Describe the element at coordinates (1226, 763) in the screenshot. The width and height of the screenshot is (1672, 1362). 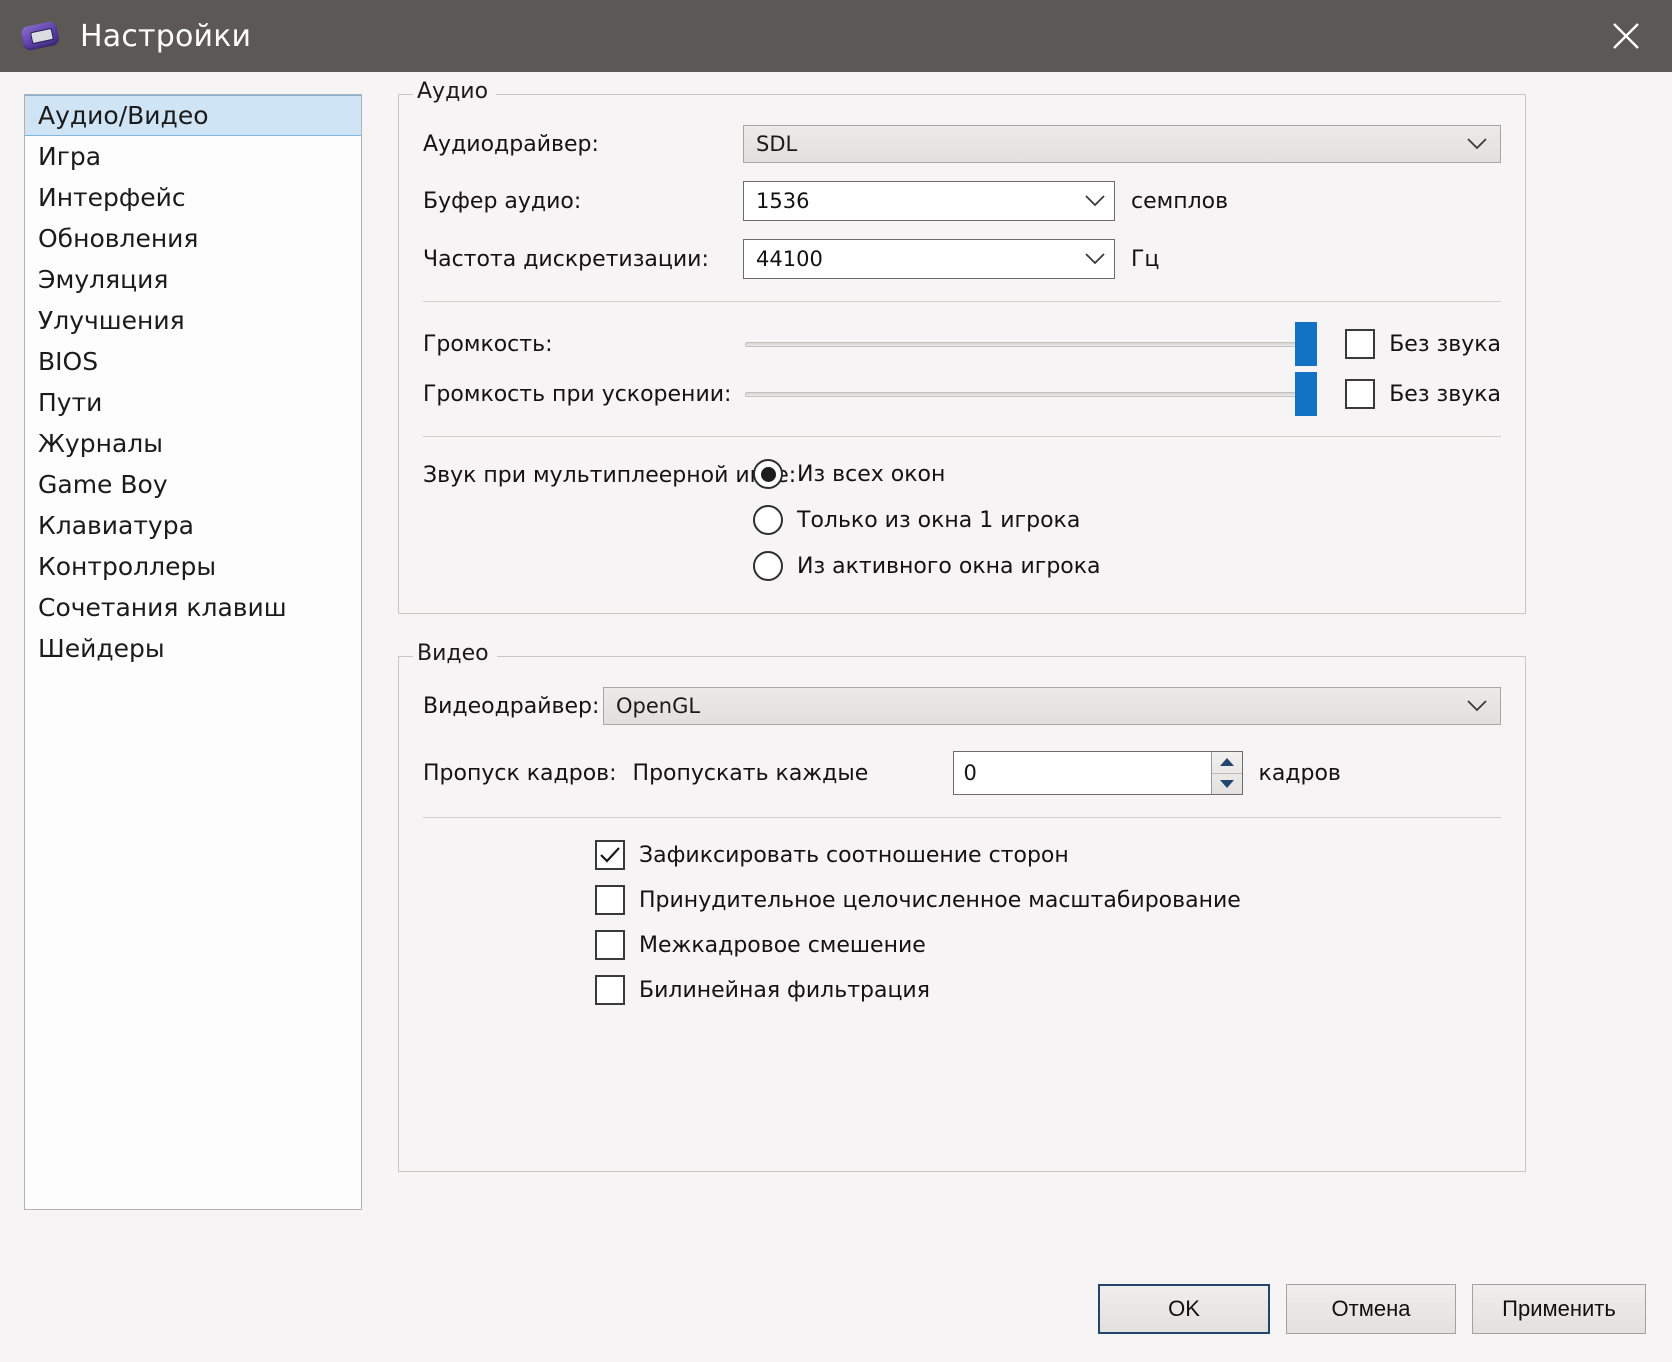
I see `stepper-up-icon` at that location.